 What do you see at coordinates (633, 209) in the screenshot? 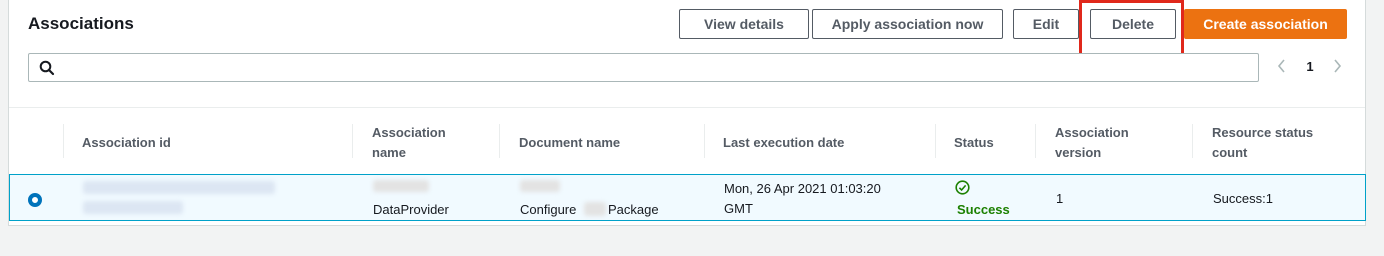
I see `document-name-suffix: Package` at bounding box center [633, 209].